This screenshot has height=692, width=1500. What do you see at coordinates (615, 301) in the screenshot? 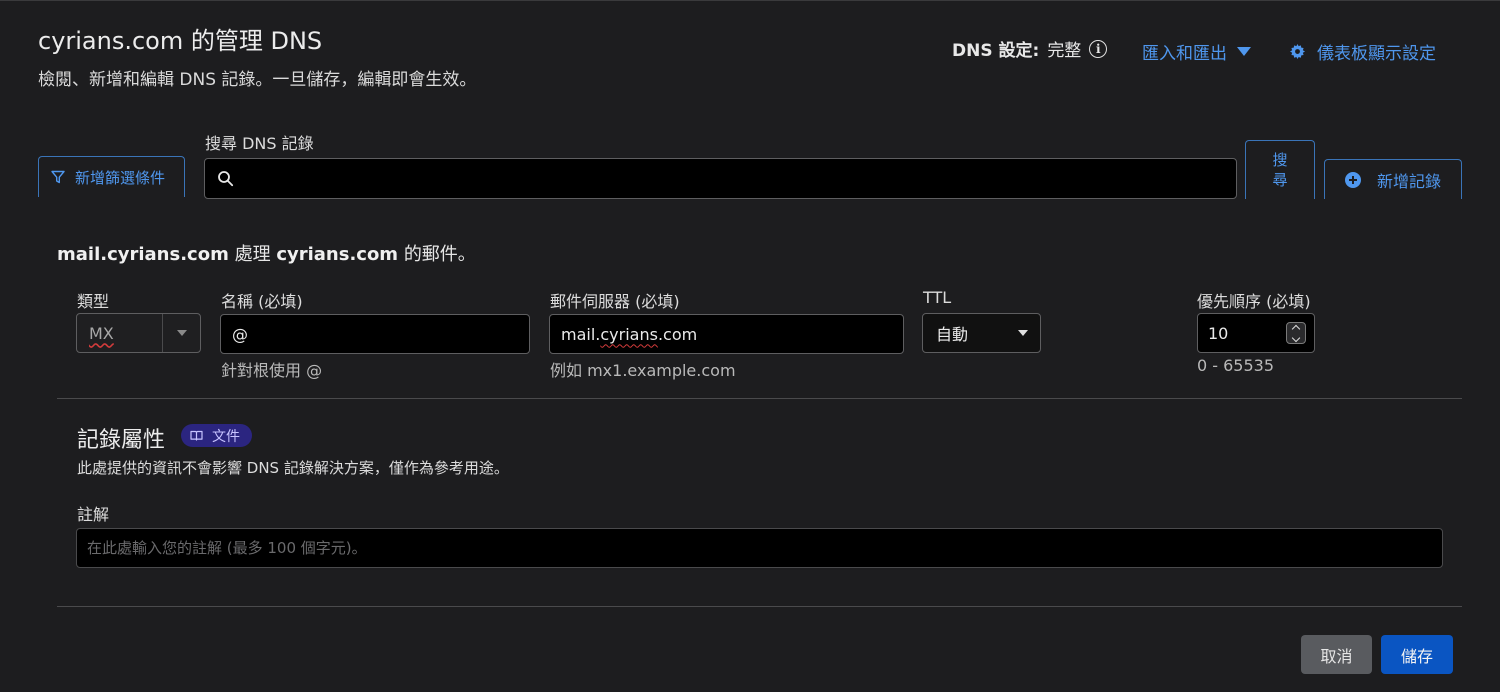
I see `mail-server-label: 郵件伺服器 (必填)` at bounding box center [615, 301].